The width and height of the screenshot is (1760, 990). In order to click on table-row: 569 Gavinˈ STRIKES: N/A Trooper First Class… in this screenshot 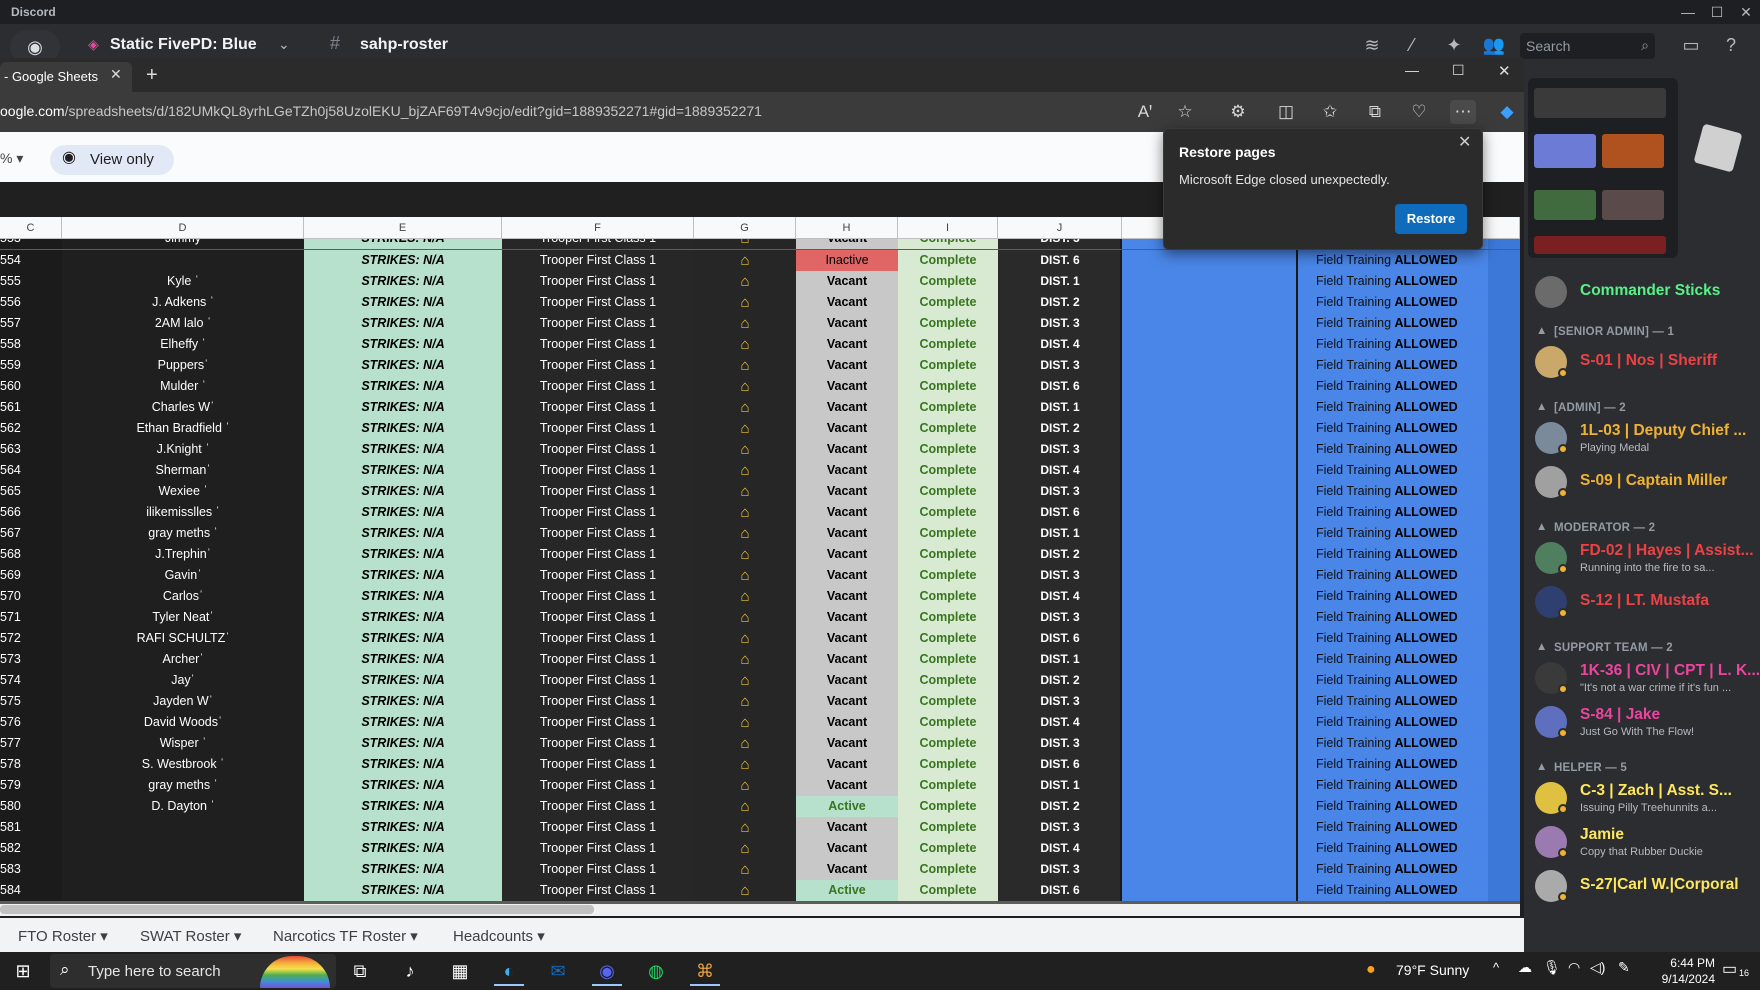, I will do `click(760, 575)`.